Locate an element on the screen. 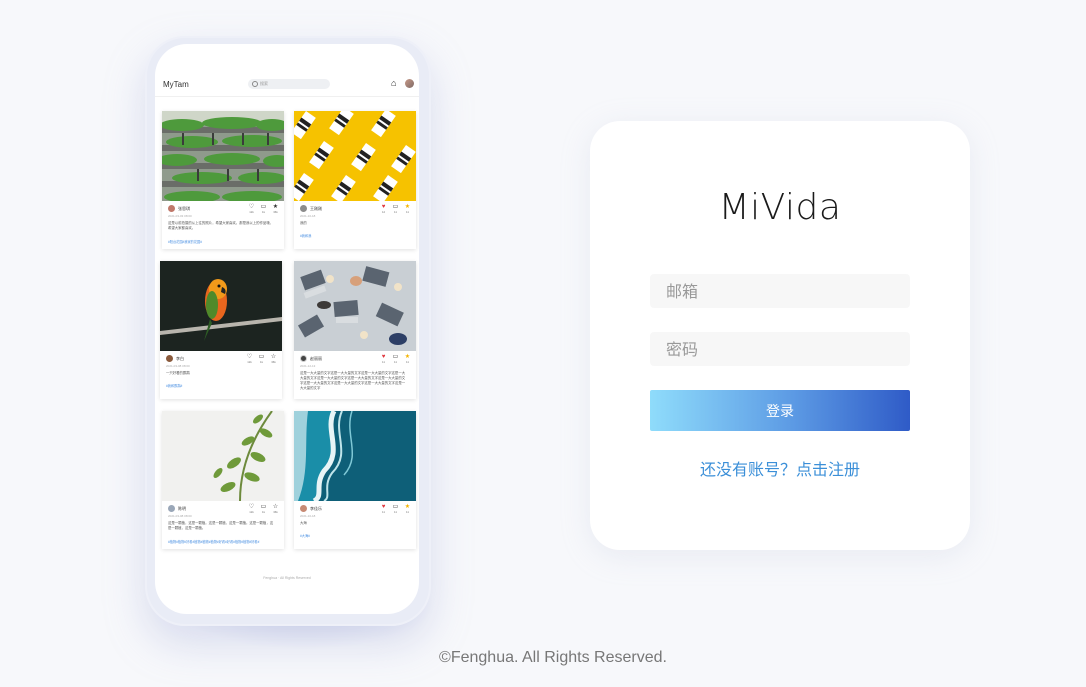 Image resolution: width=1086 pixels, height=687 pixels. app-topbar: MyTam 搜索 ⌂ is located at coordinates (287, 85).